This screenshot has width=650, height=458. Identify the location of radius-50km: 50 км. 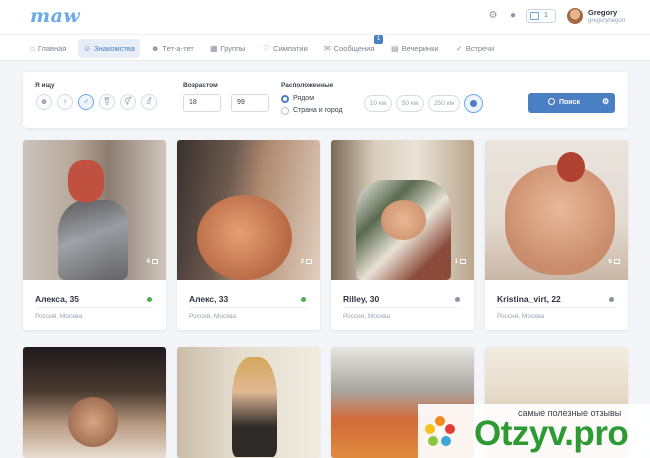
(410, 103).